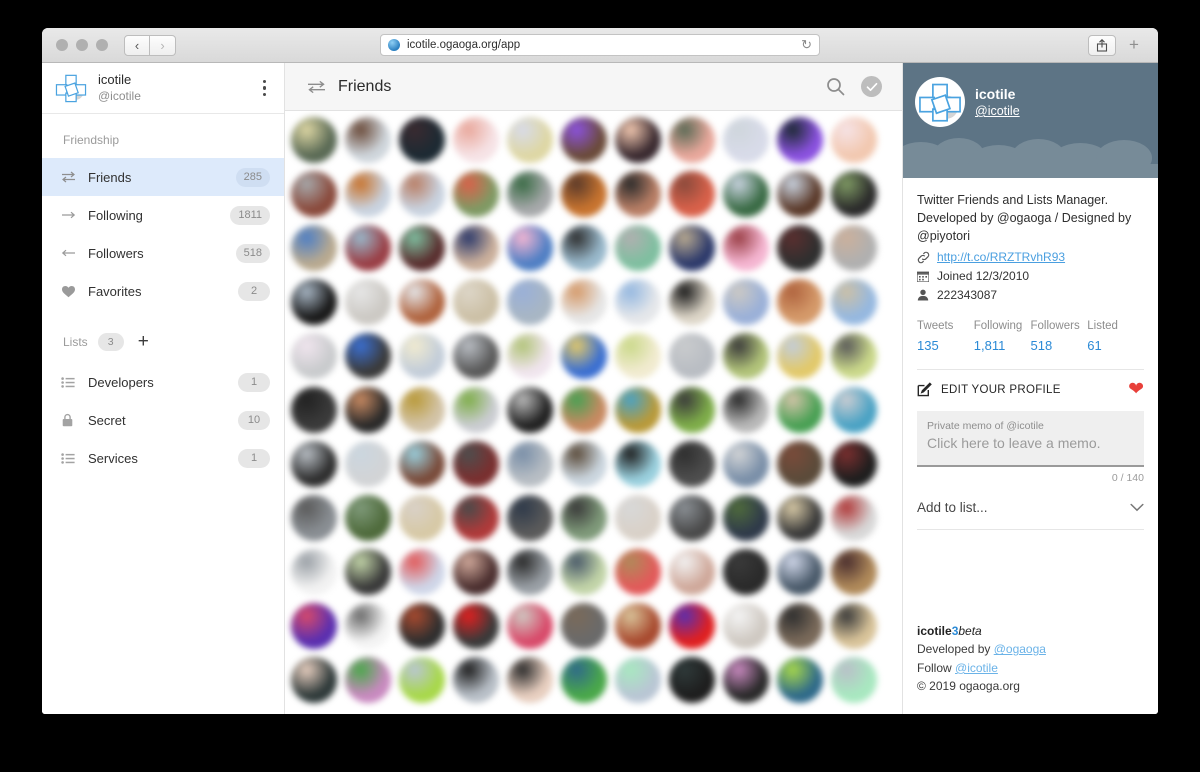 The width and height of the screenshot is (1200, 772). Describe the element at coordinates (265, 88) in the screenshot. I see `kebab-menu-icon` at that location.